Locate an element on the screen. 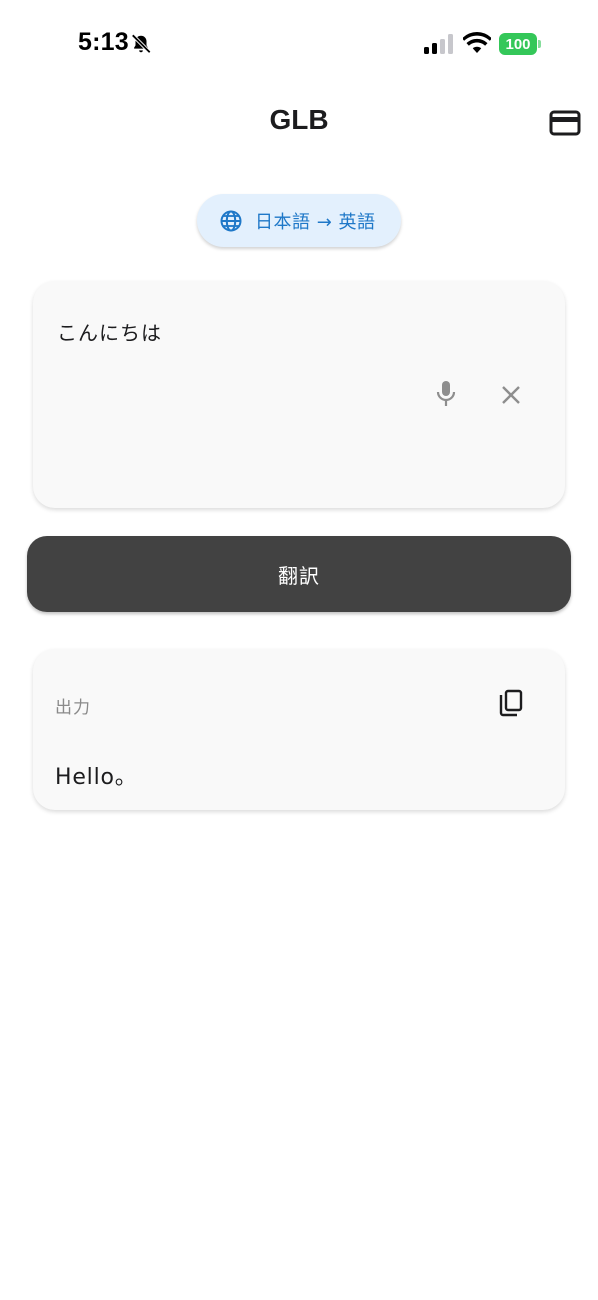  source-text-input: こんにちは is located at coordinates (109, 331).